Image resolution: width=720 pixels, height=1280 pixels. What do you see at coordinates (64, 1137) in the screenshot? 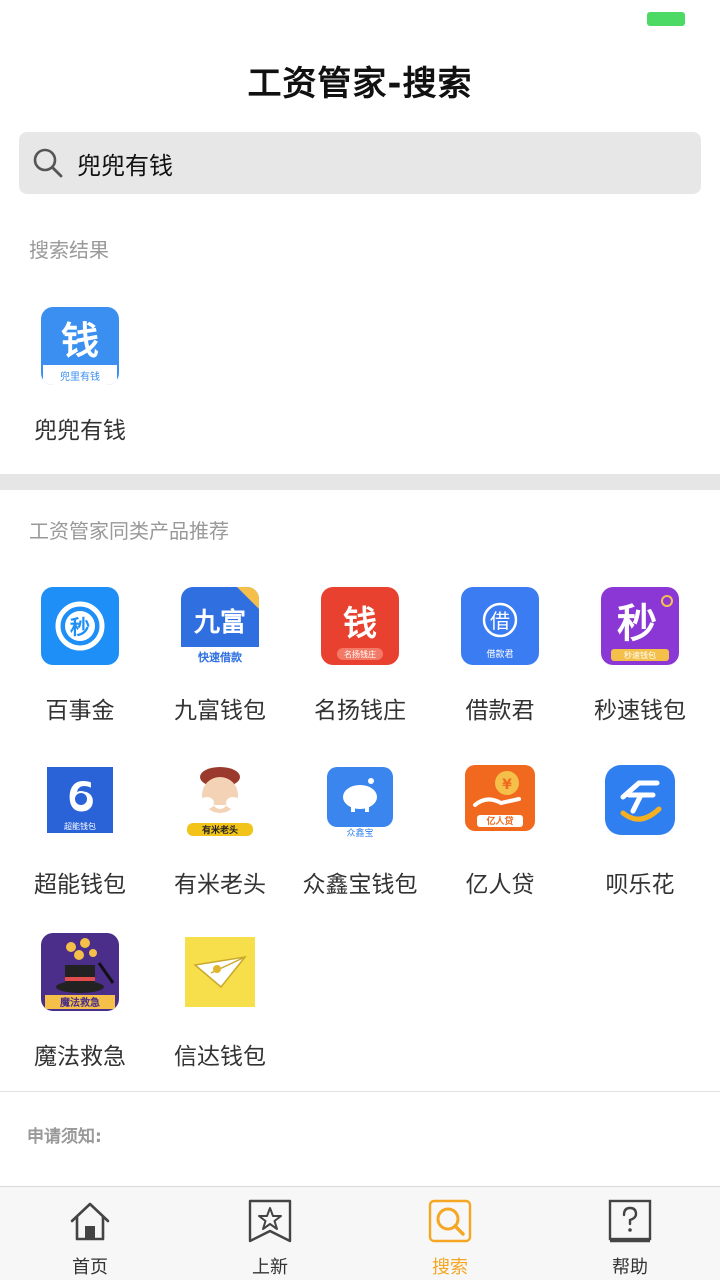
I see `notice-label: 申请须知:` at bounding box center [64, 1137].